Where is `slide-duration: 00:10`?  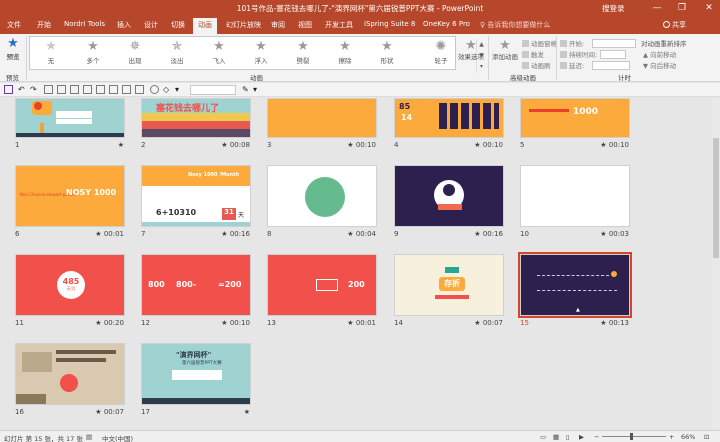
slide-duration: 00:10 is located at coordinates (492, 145).